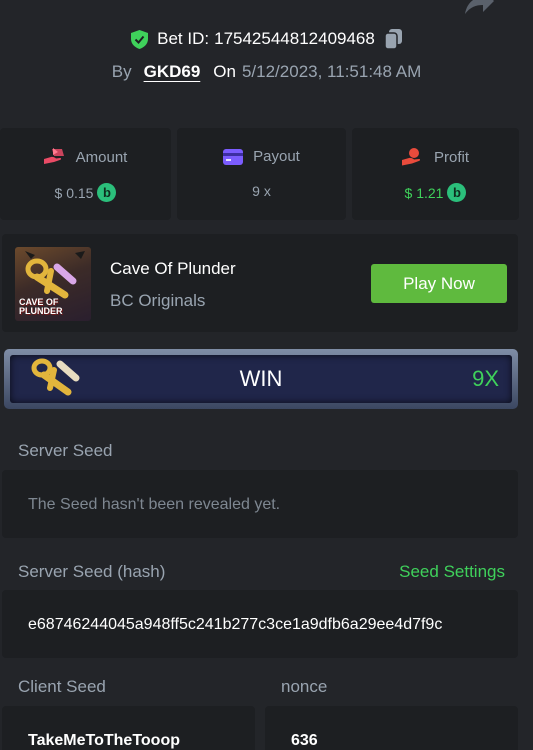  Describe the element at coordinates (224, 71) in the screenshot. I see `on-label: On` at that location.